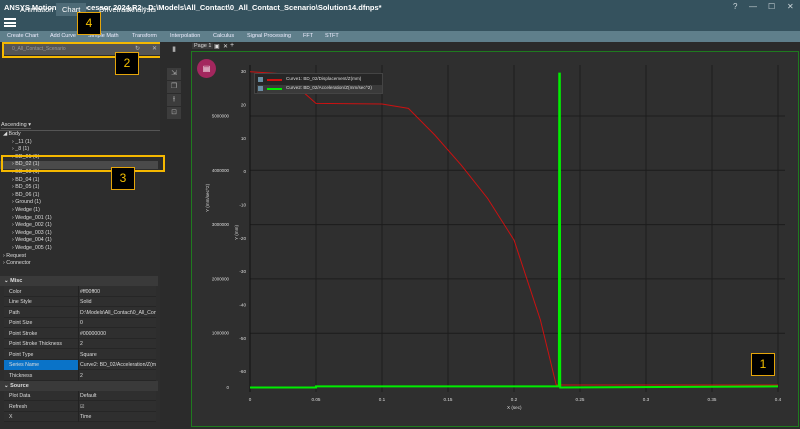 The width and height of the screenshot is (800, 429). What do you see at coordinates (242, 371) in the screenshot?
I see `y-mm-tick-label: -60` at bounding box center [242, 371].